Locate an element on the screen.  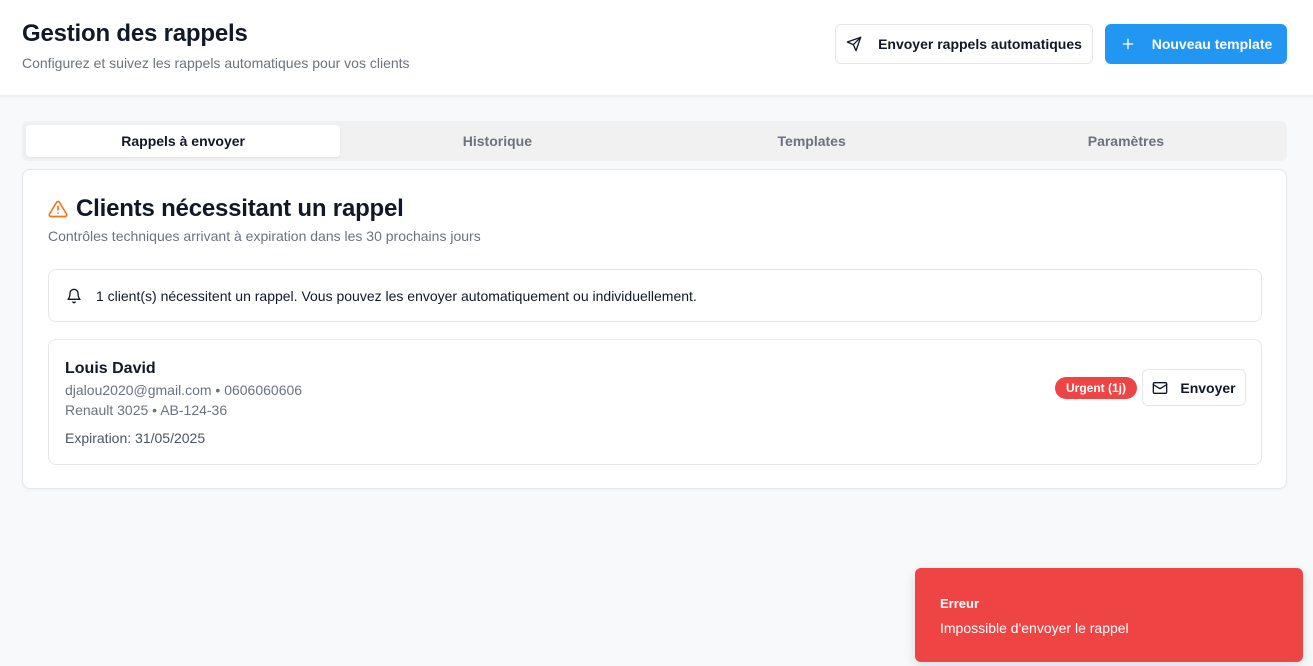
client-expiration: Expiration: 31/05/2025 is located at coordinates (135, 438).